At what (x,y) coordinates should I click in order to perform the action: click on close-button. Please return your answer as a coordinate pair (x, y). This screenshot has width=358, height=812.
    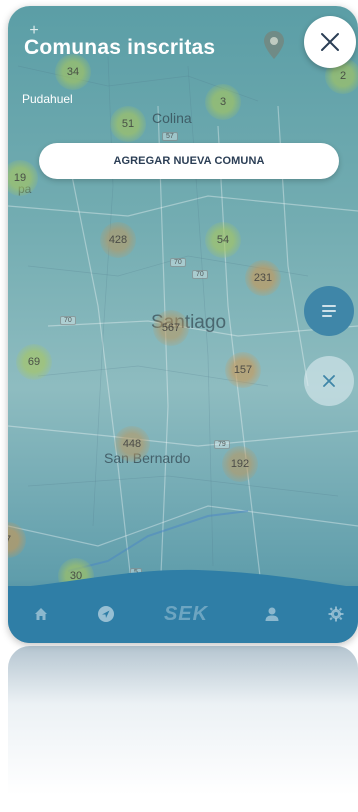
    Looking at the image, I should click on (330, 42).